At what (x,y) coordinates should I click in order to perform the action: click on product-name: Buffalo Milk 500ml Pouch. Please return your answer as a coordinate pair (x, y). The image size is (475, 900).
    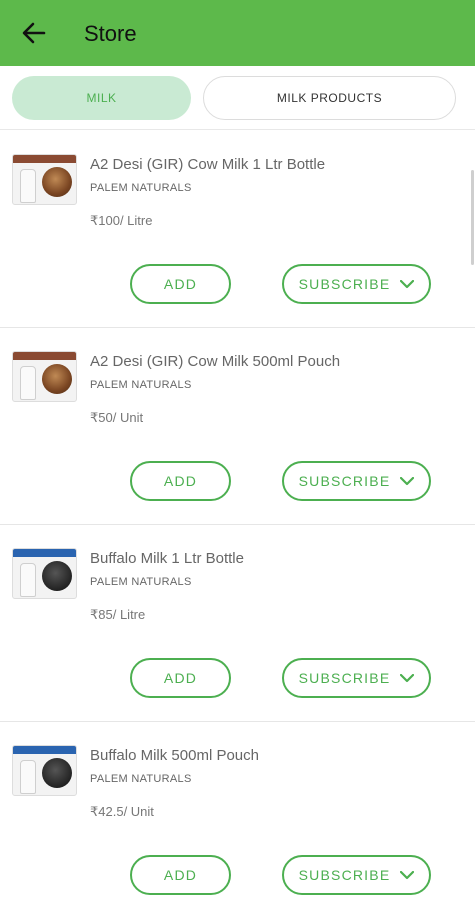
    Looking at the image, I should click on (174, 756).